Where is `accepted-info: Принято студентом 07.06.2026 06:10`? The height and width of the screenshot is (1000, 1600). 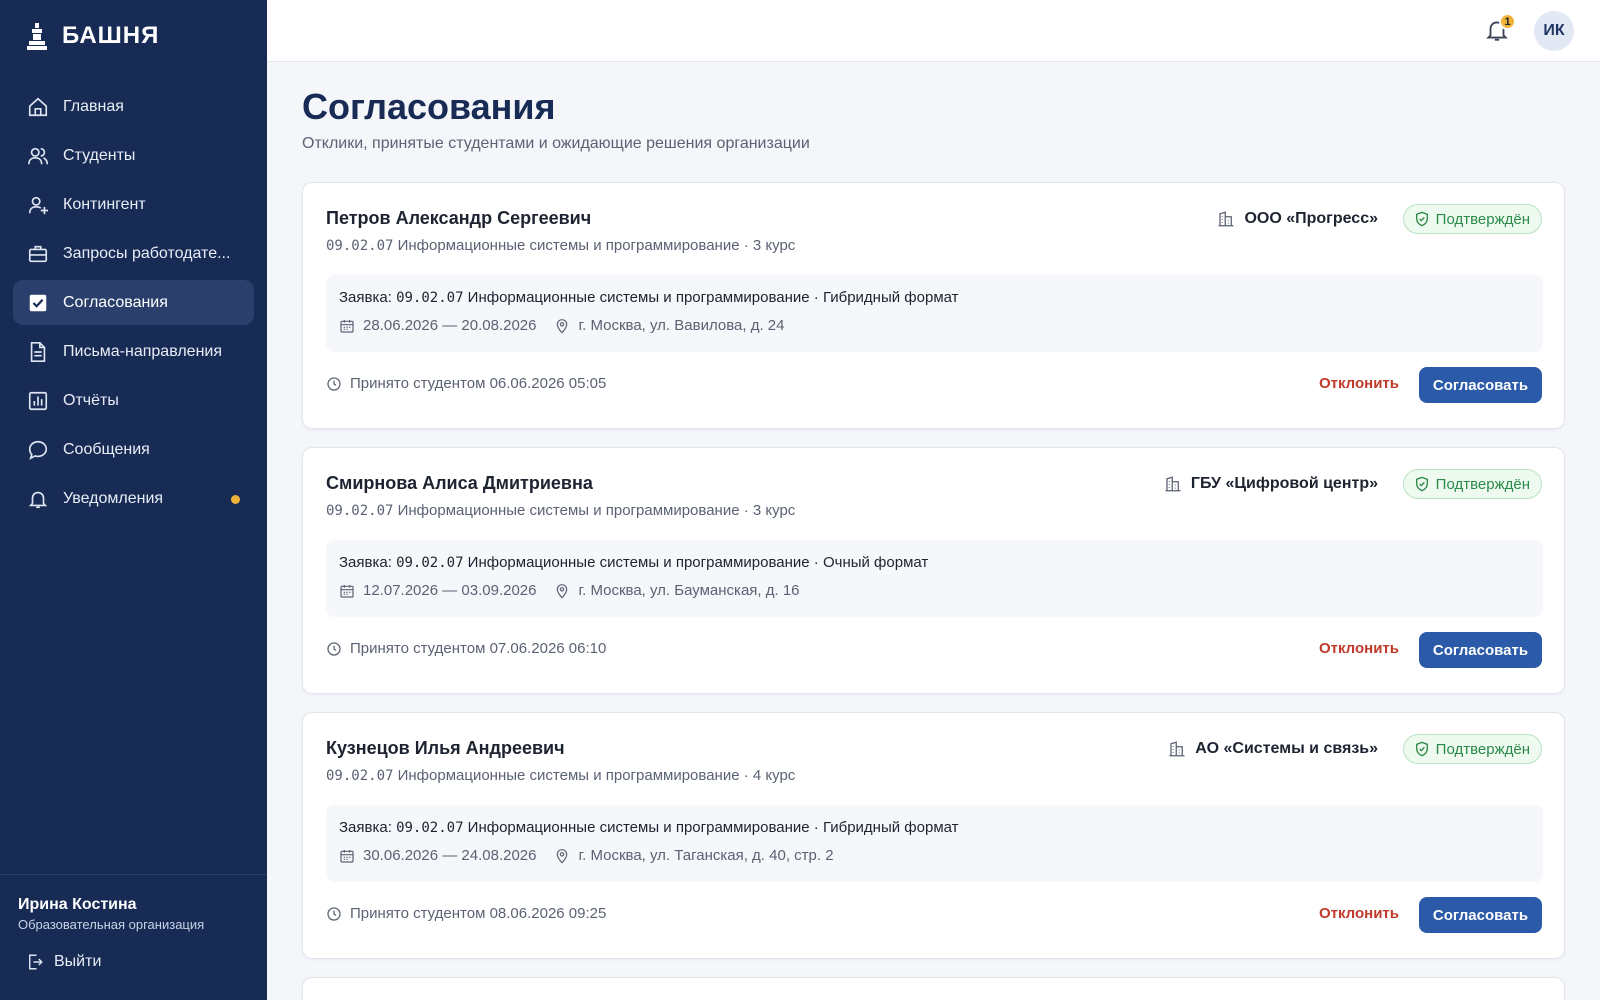
accepted-info: Принято студентом 07.06.2026 06:10 is located at coordinates (466, 648).